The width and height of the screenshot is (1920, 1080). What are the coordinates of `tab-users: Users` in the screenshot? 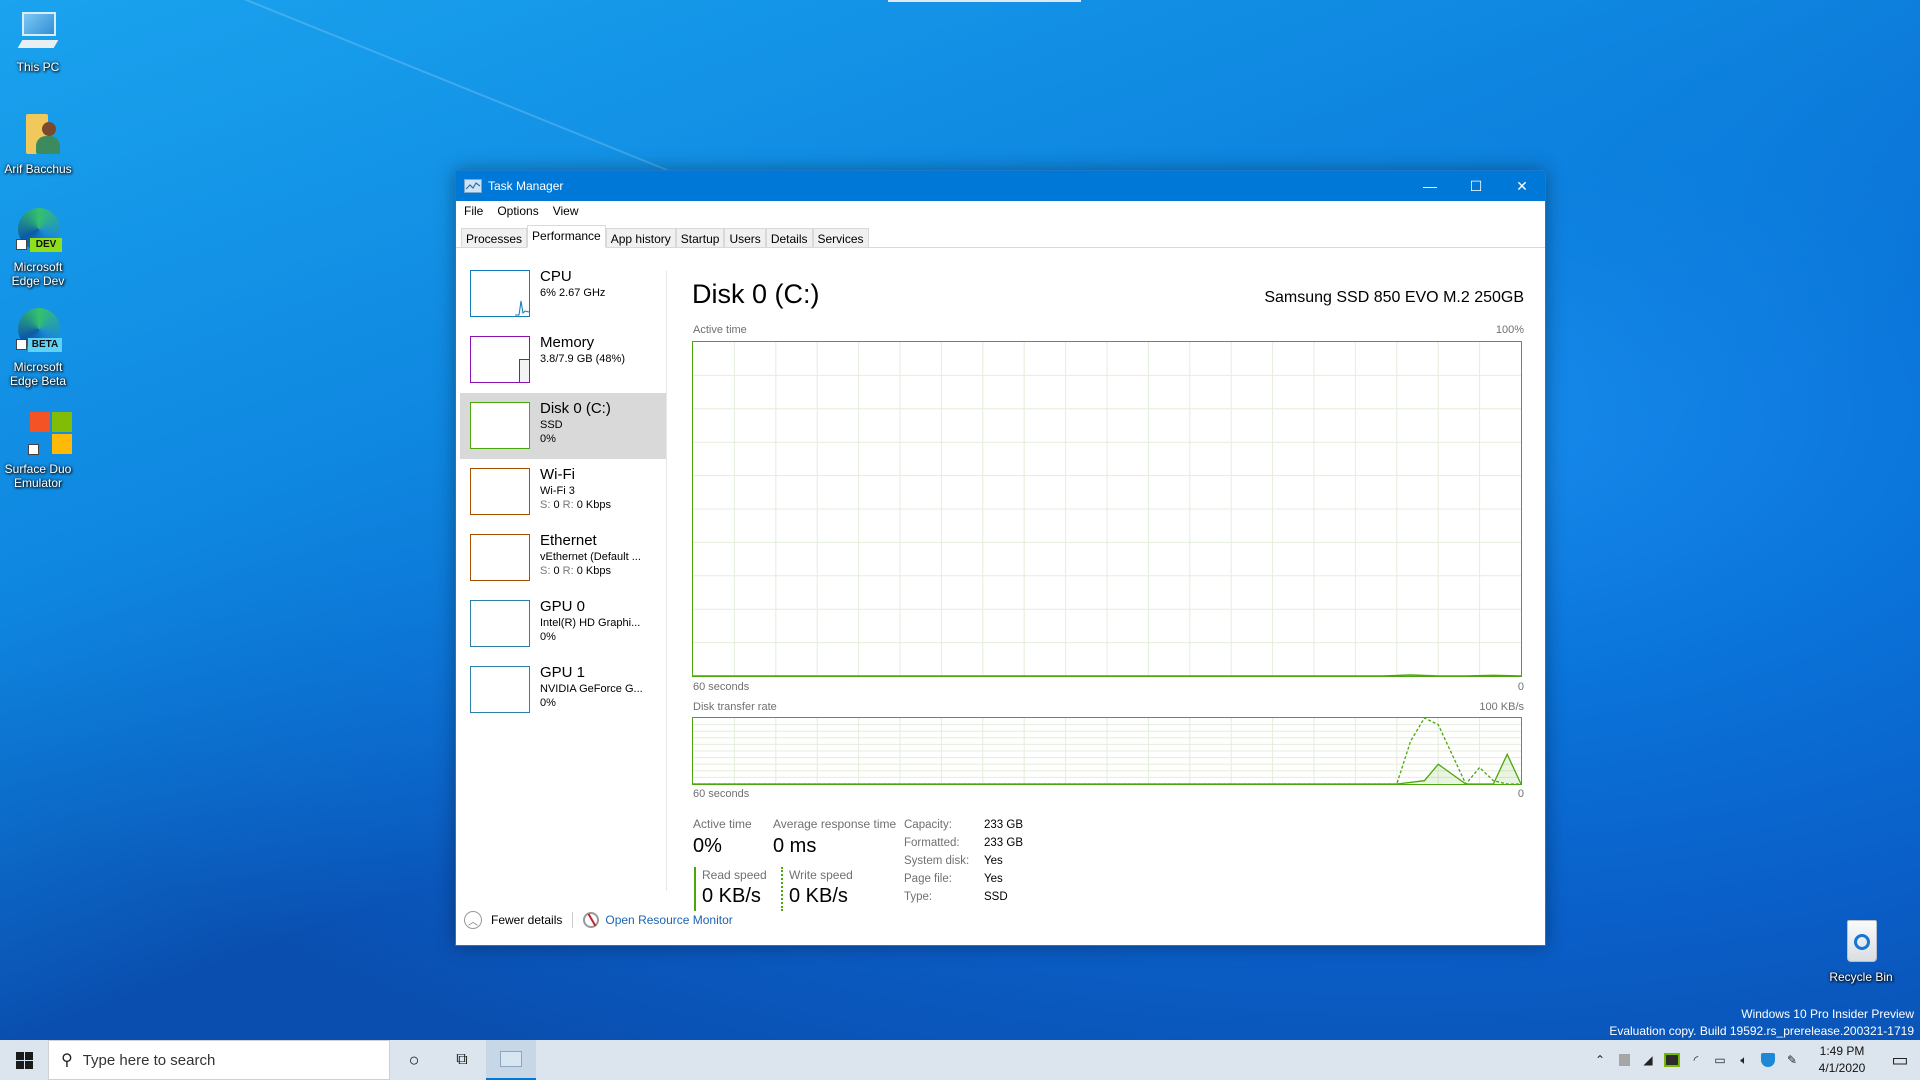 It's located at (745, 238).